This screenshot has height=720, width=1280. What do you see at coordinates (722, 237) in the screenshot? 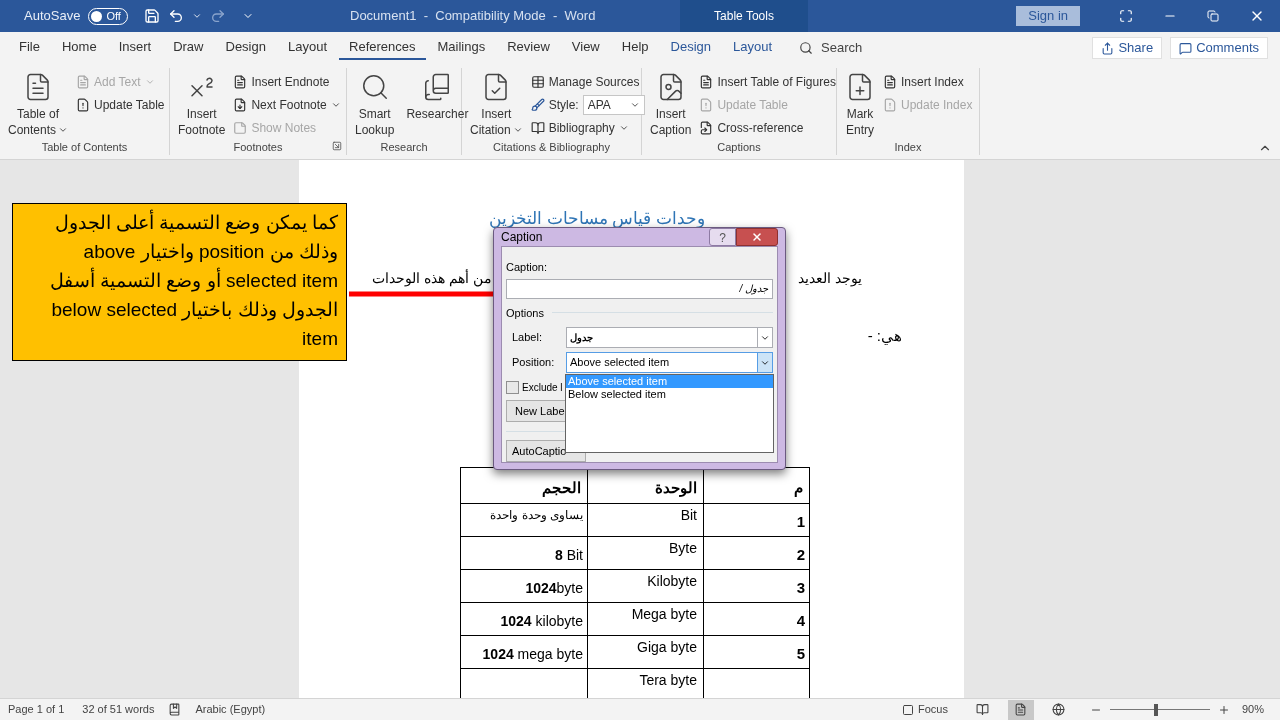
I see `help-button: ?` at bounding box center [722, 237].